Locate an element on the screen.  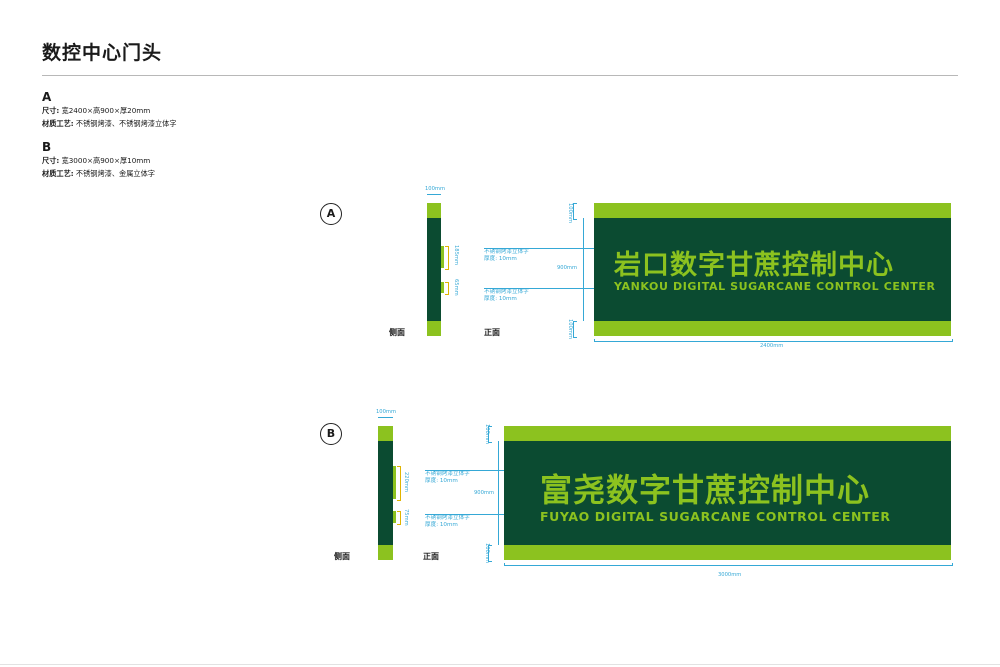
spec-a-size-value: 宽2400×高900×厚20mm is located at coordinates (106, 110).